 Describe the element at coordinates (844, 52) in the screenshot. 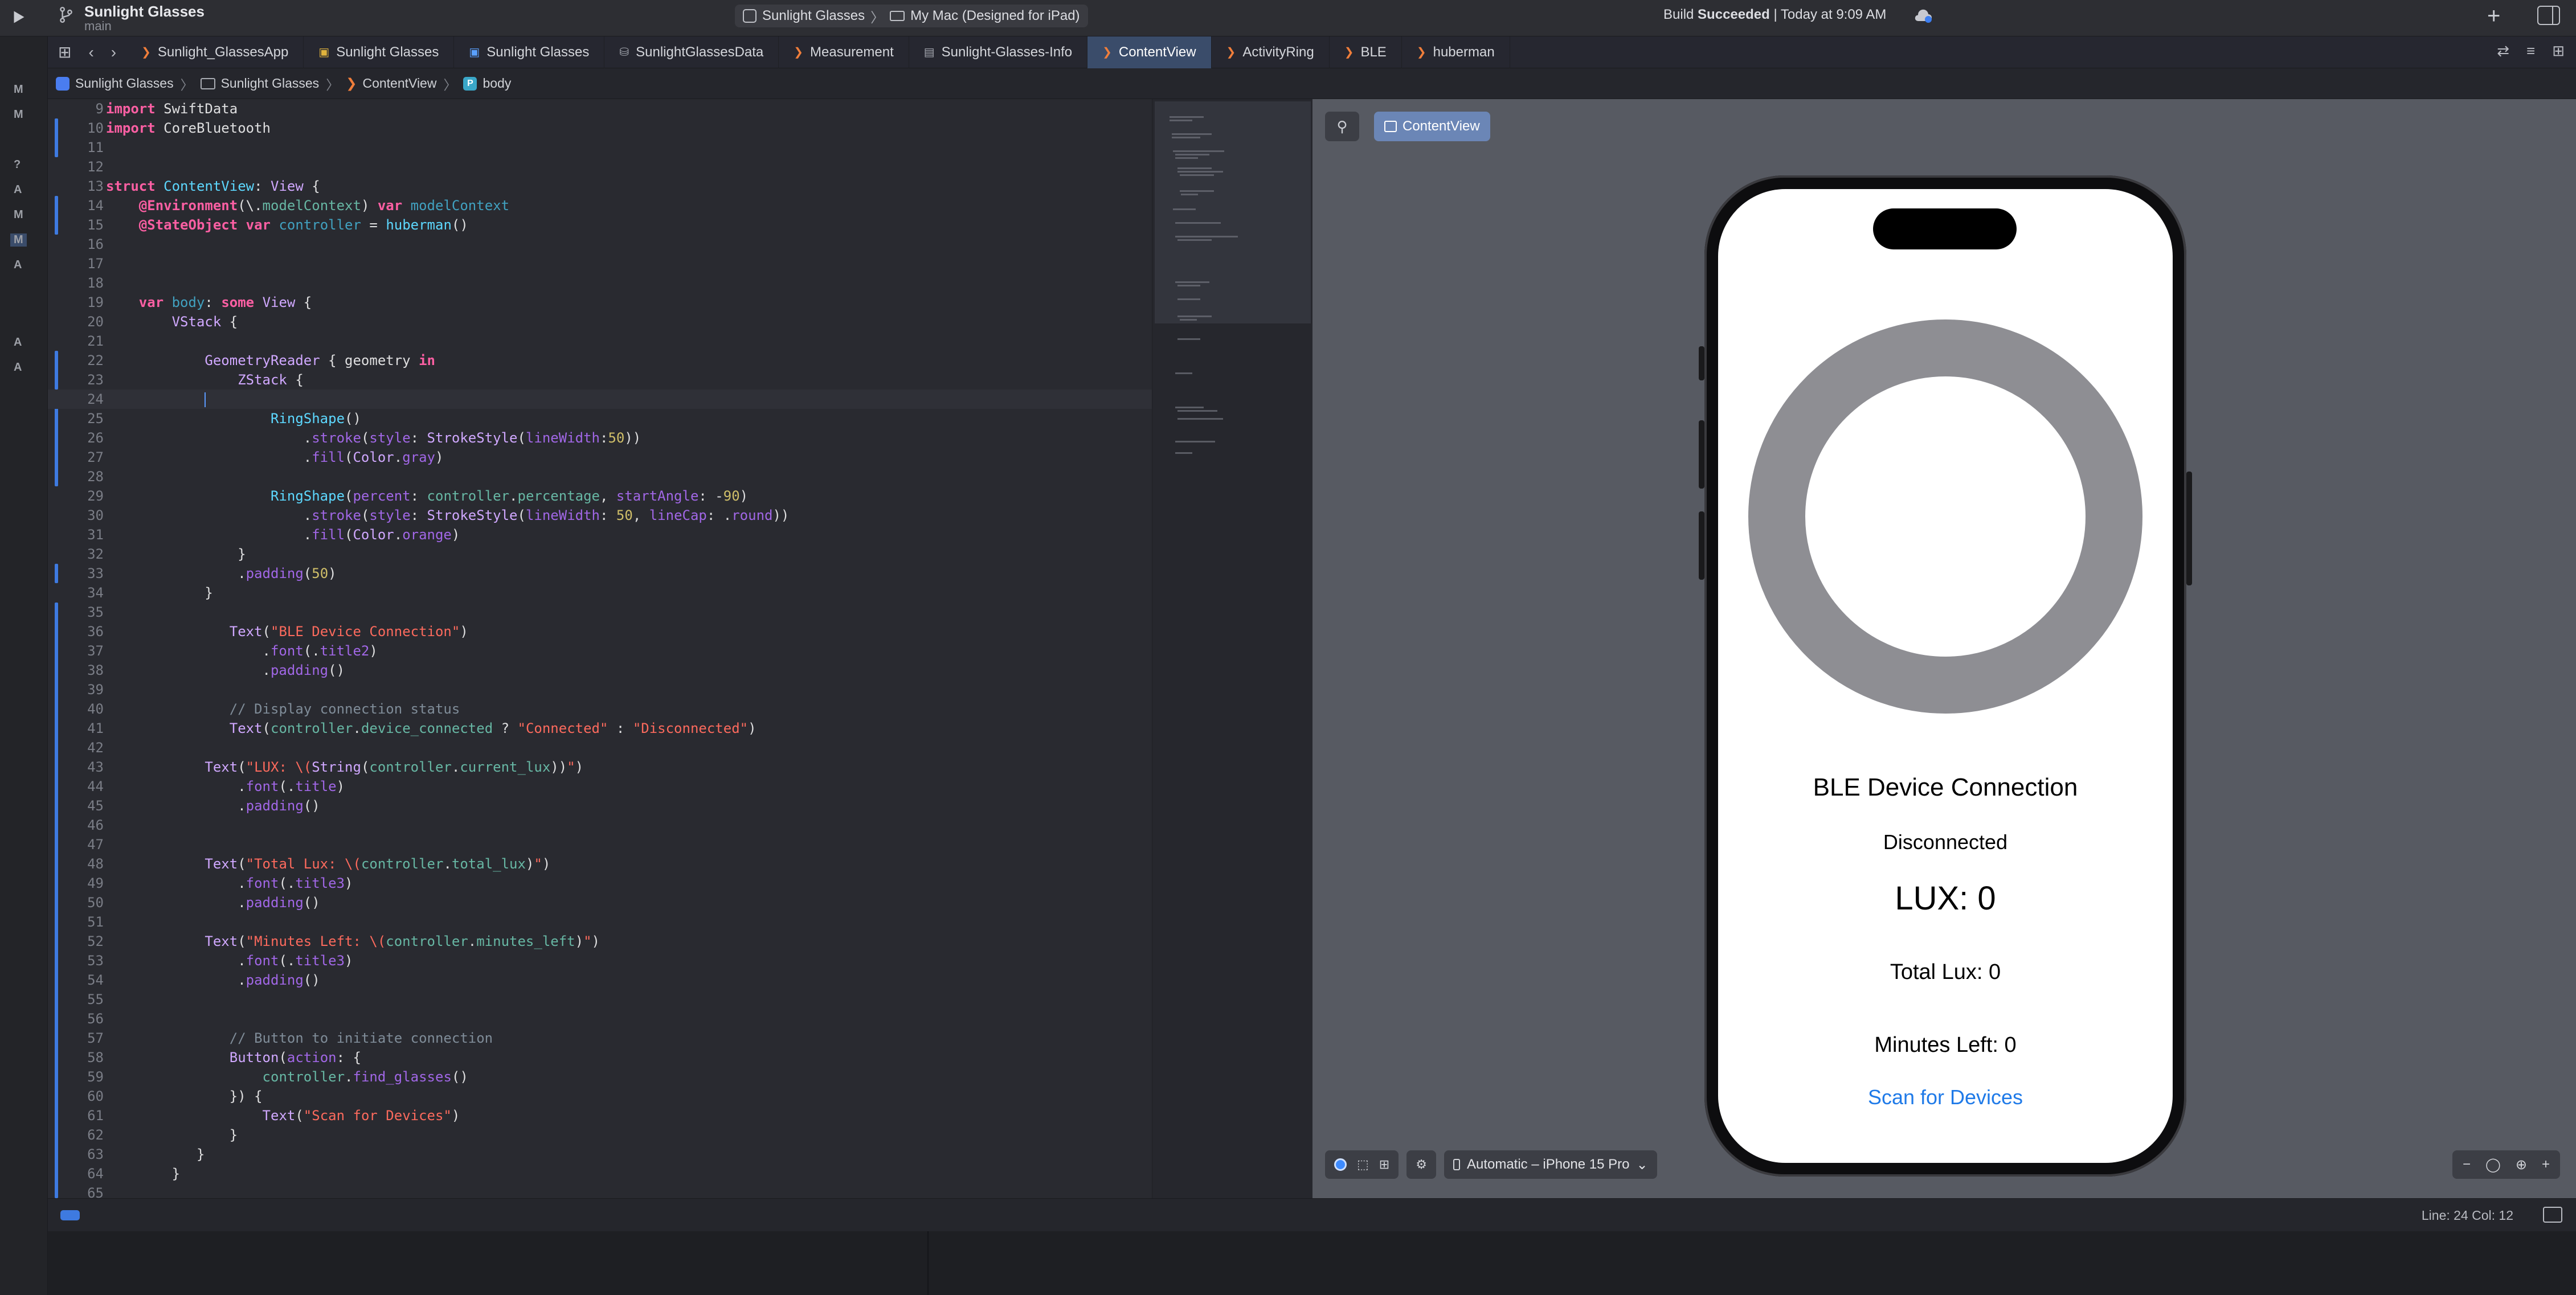

I see `tab-measurement: ❯ Measurement` at that location.